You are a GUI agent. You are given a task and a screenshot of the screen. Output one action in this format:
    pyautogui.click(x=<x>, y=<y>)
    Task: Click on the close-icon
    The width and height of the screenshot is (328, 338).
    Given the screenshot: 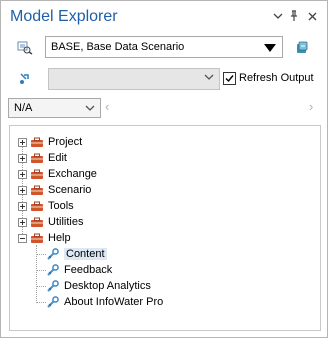 What is the action you would take?
    pyautogui.click(x=312, y=16)
    